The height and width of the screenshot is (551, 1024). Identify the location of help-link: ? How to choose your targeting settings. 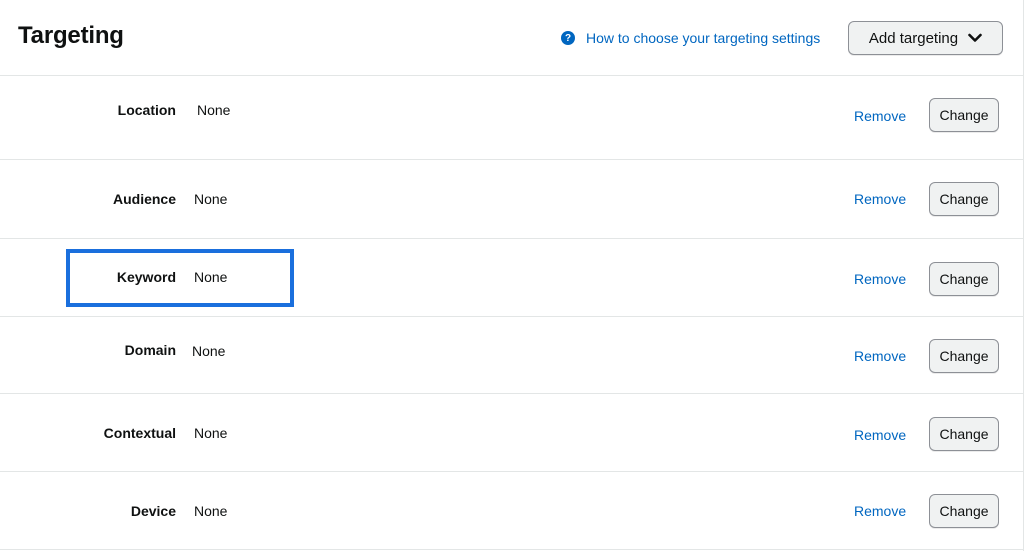
(690, 38).